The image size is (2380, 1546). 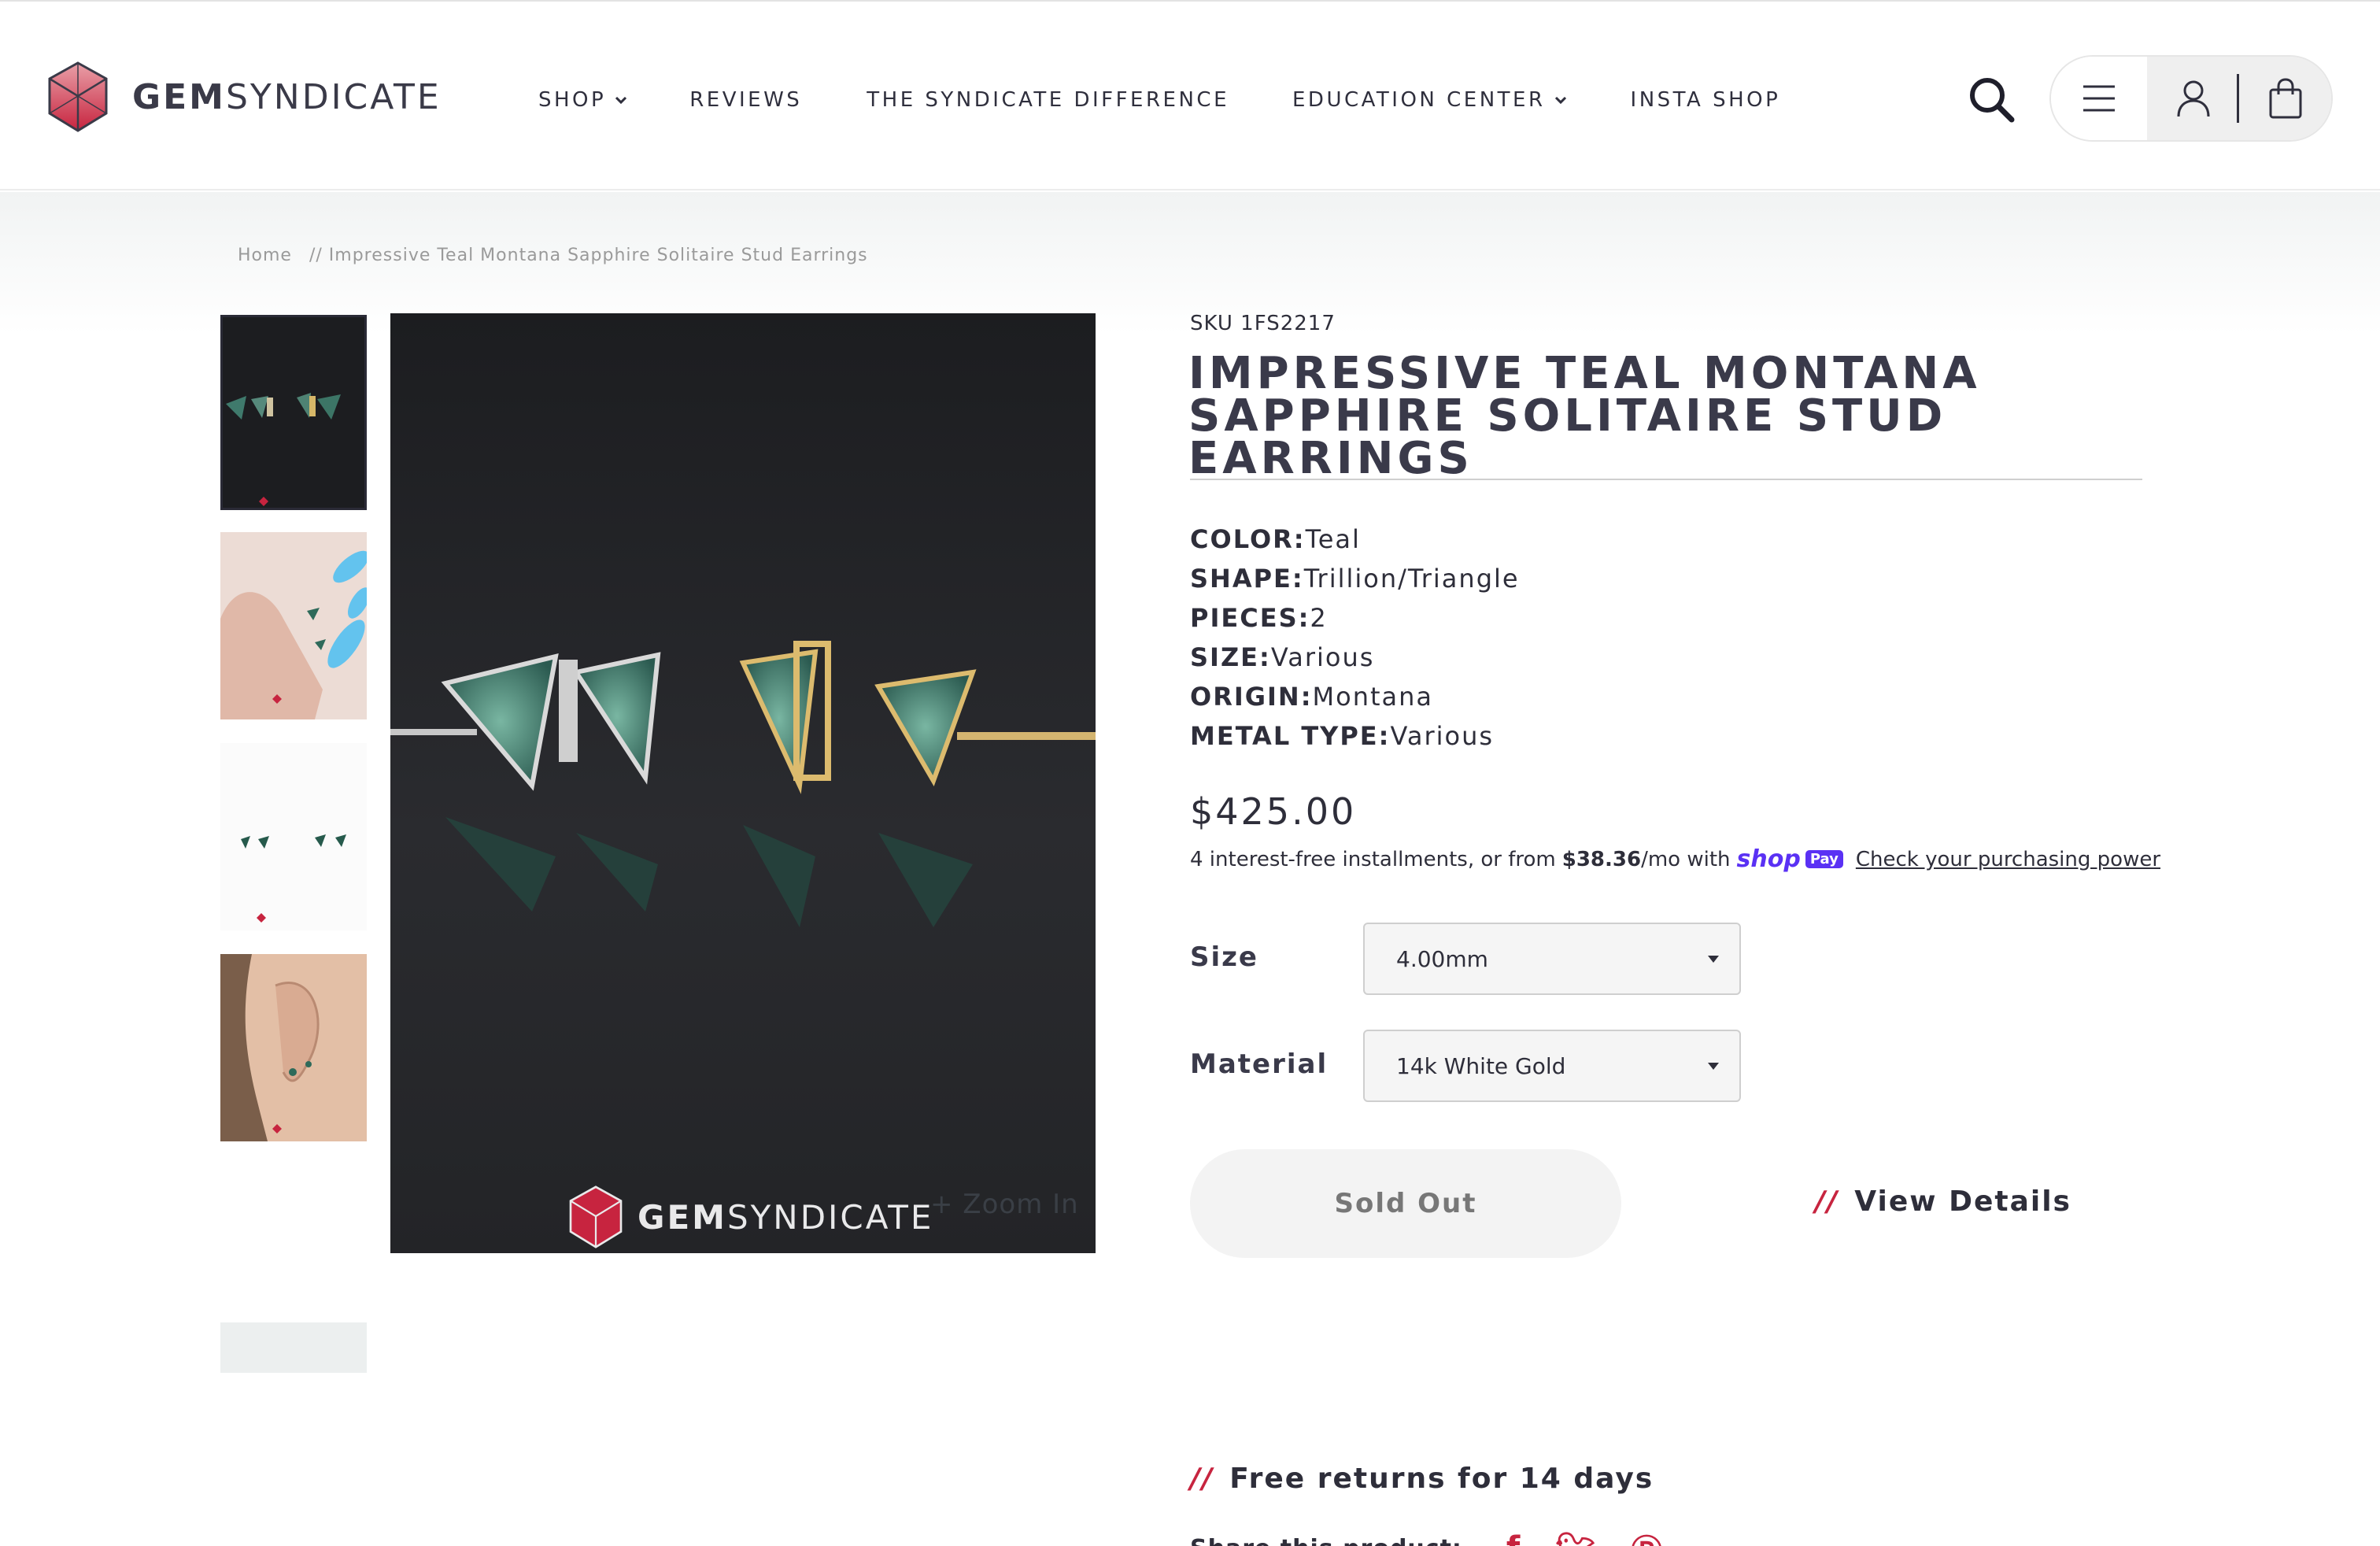 I want to click on breadcrumb-home: Home, so click(x=265, y=255).